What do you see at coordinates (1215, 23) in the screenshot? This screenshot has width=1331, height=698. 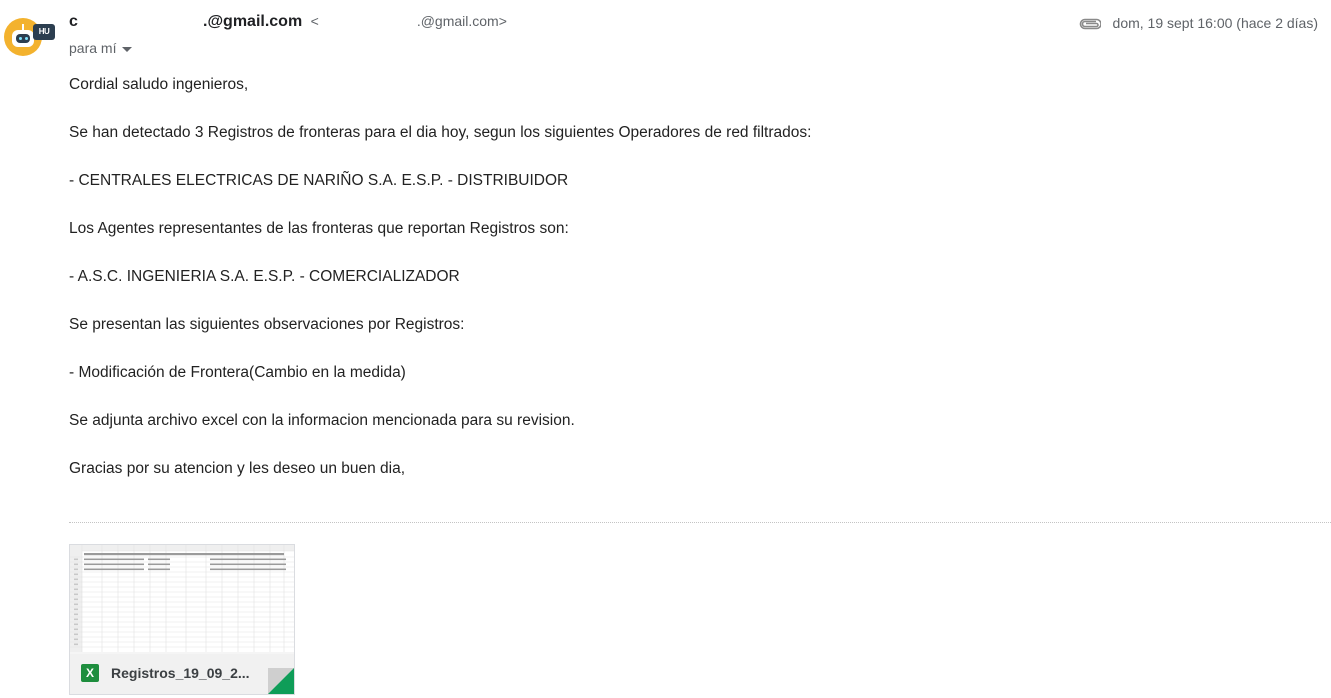 I see `date-text: dom, 19 sept 16:00 (hace 2 días)` at bounding box center [1215, 23].